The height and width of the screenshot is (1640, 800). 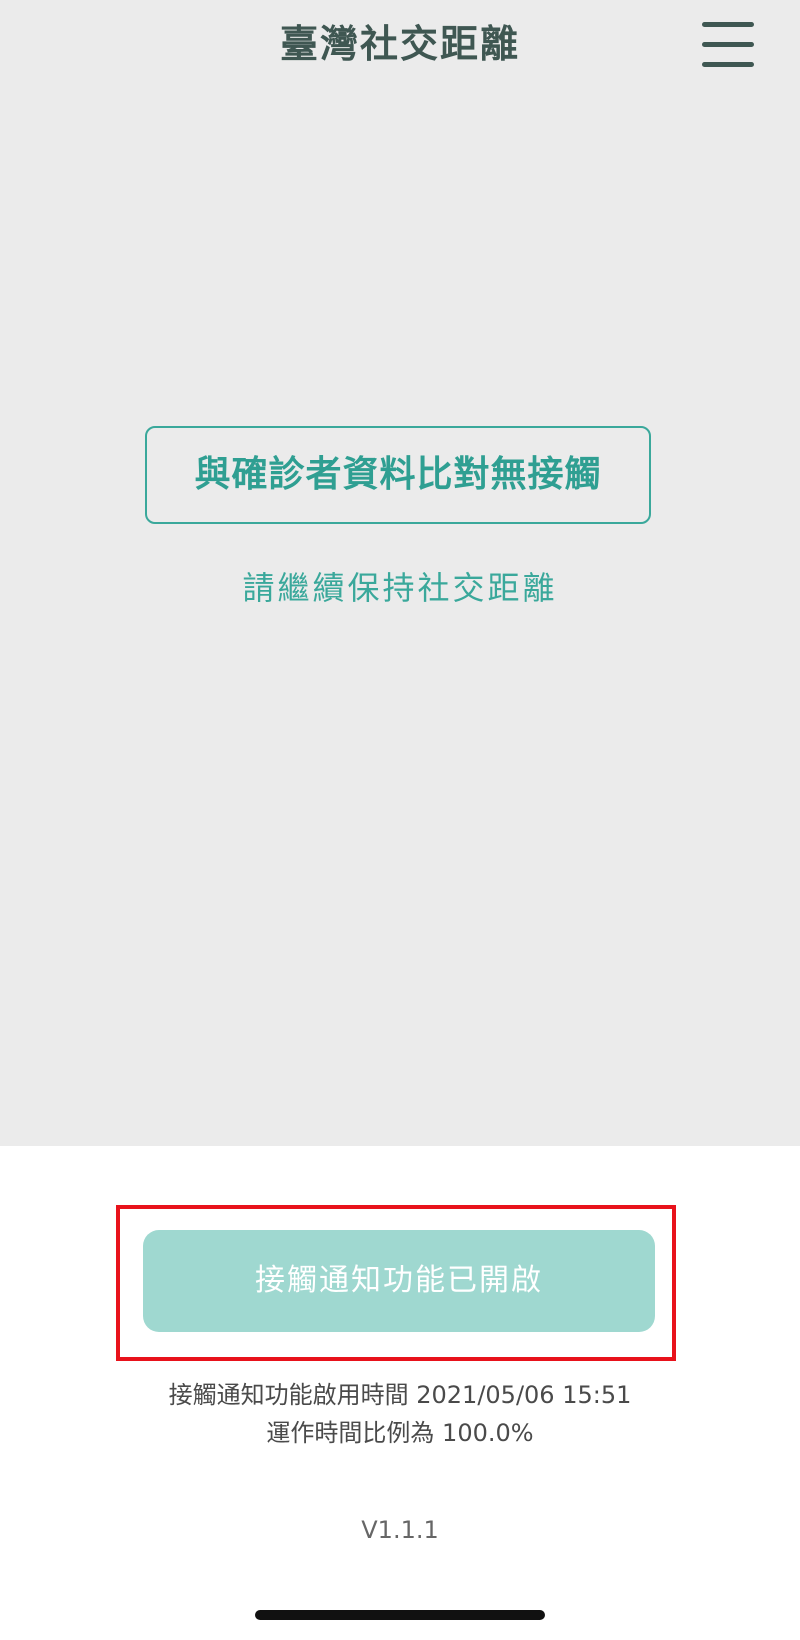 I want to click on social-distance-advice: 請繼續保持社交距離, so click(x=400, y=588).